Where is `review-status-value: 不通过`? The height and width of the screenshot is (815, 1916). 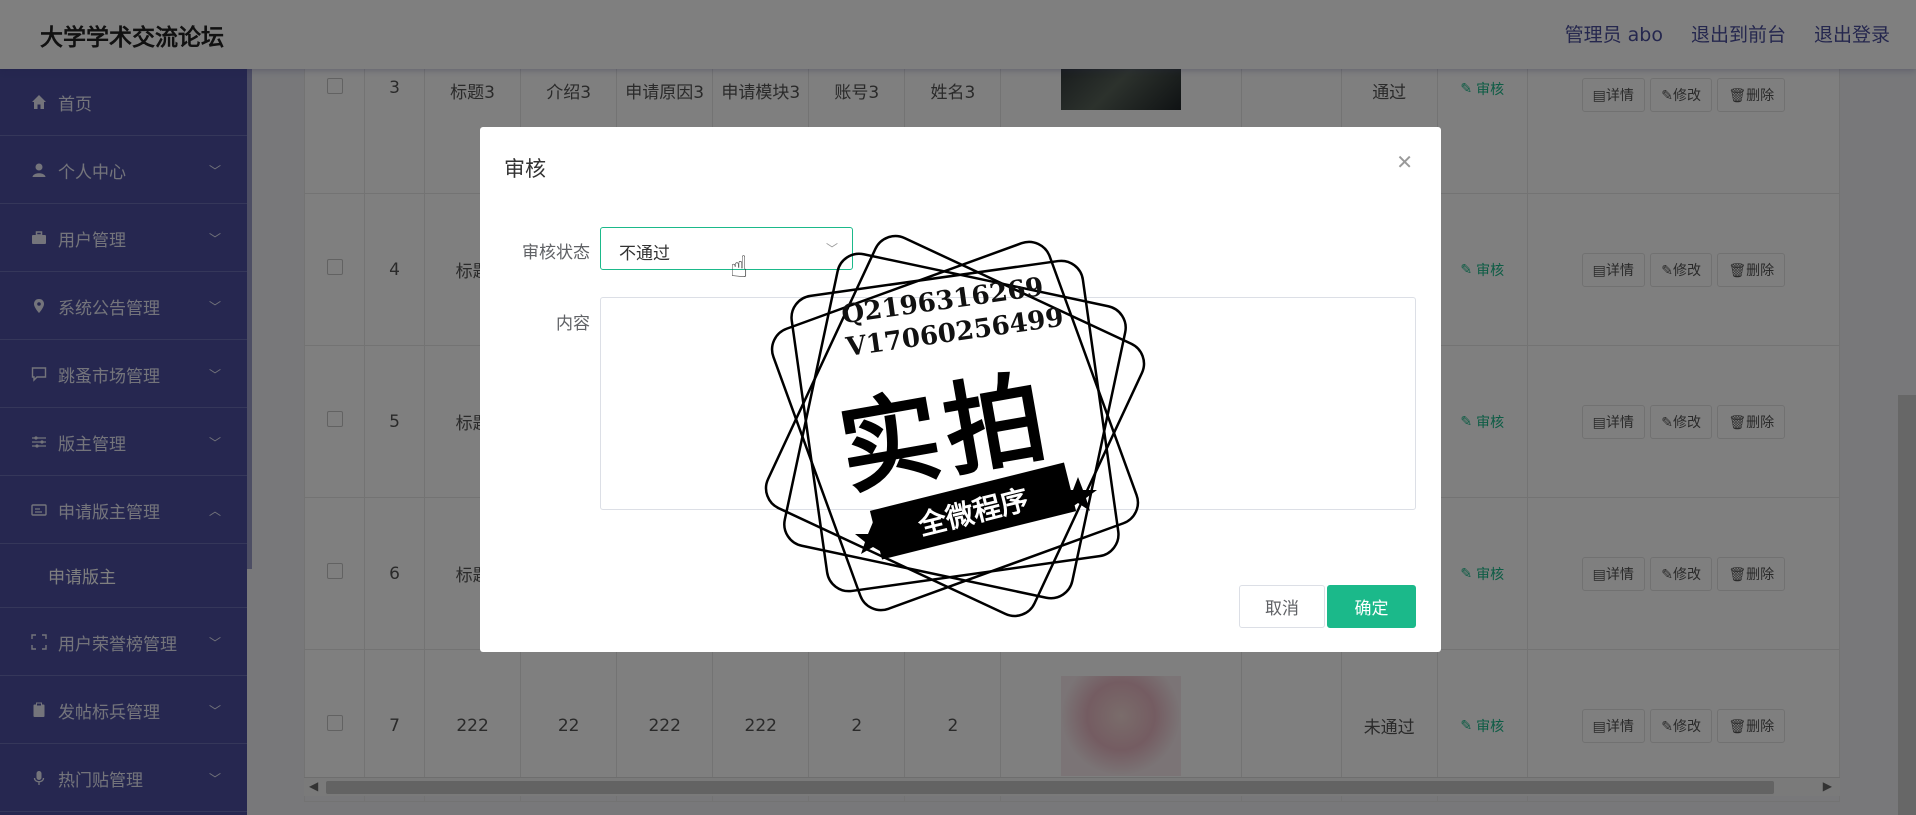
review-status-value: 不通过 is located at coordinates (644, 254).